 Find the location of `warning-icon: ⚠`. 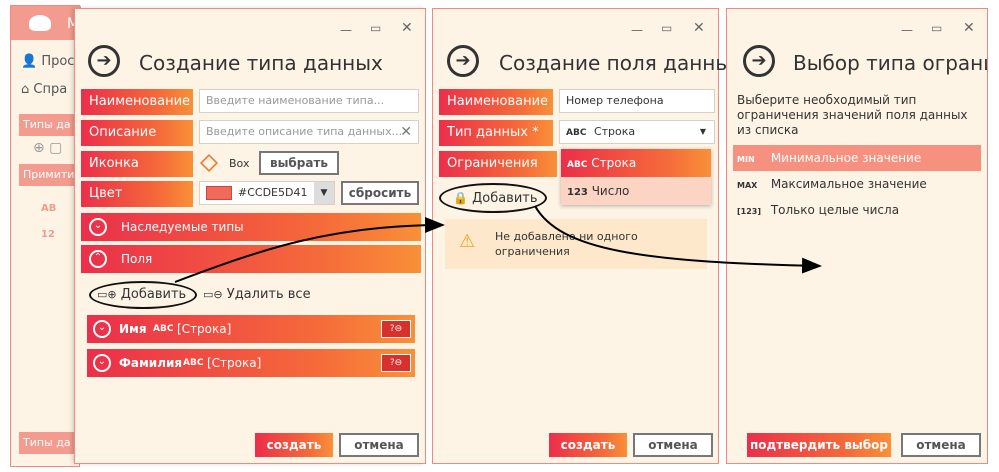

warning-icon: ⚠ is located at coordinates (467, 241).